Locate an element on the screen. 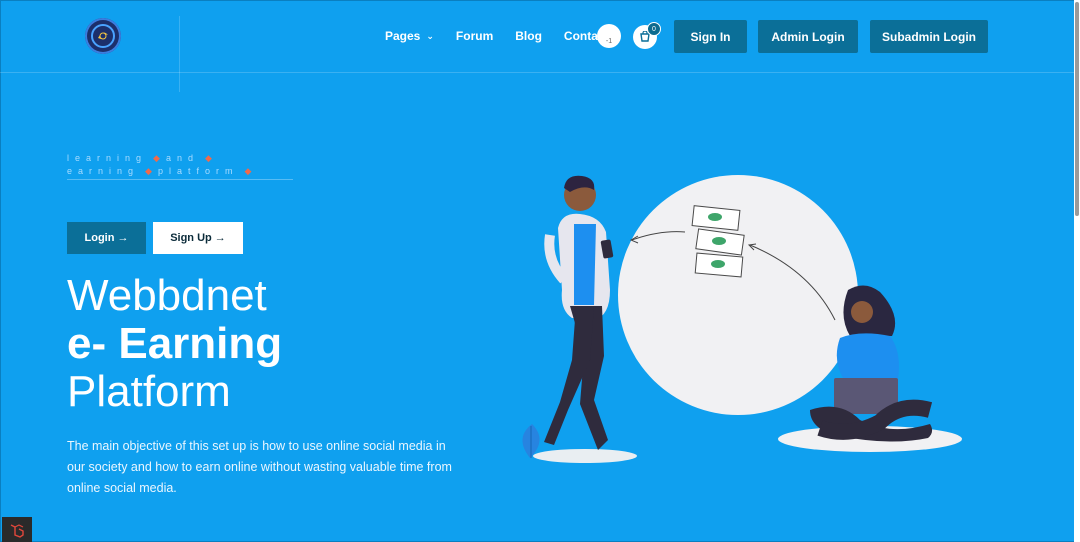 The width and height of the screenshot is (1080, 542). logo-icon is located at coordinates (103, 36).